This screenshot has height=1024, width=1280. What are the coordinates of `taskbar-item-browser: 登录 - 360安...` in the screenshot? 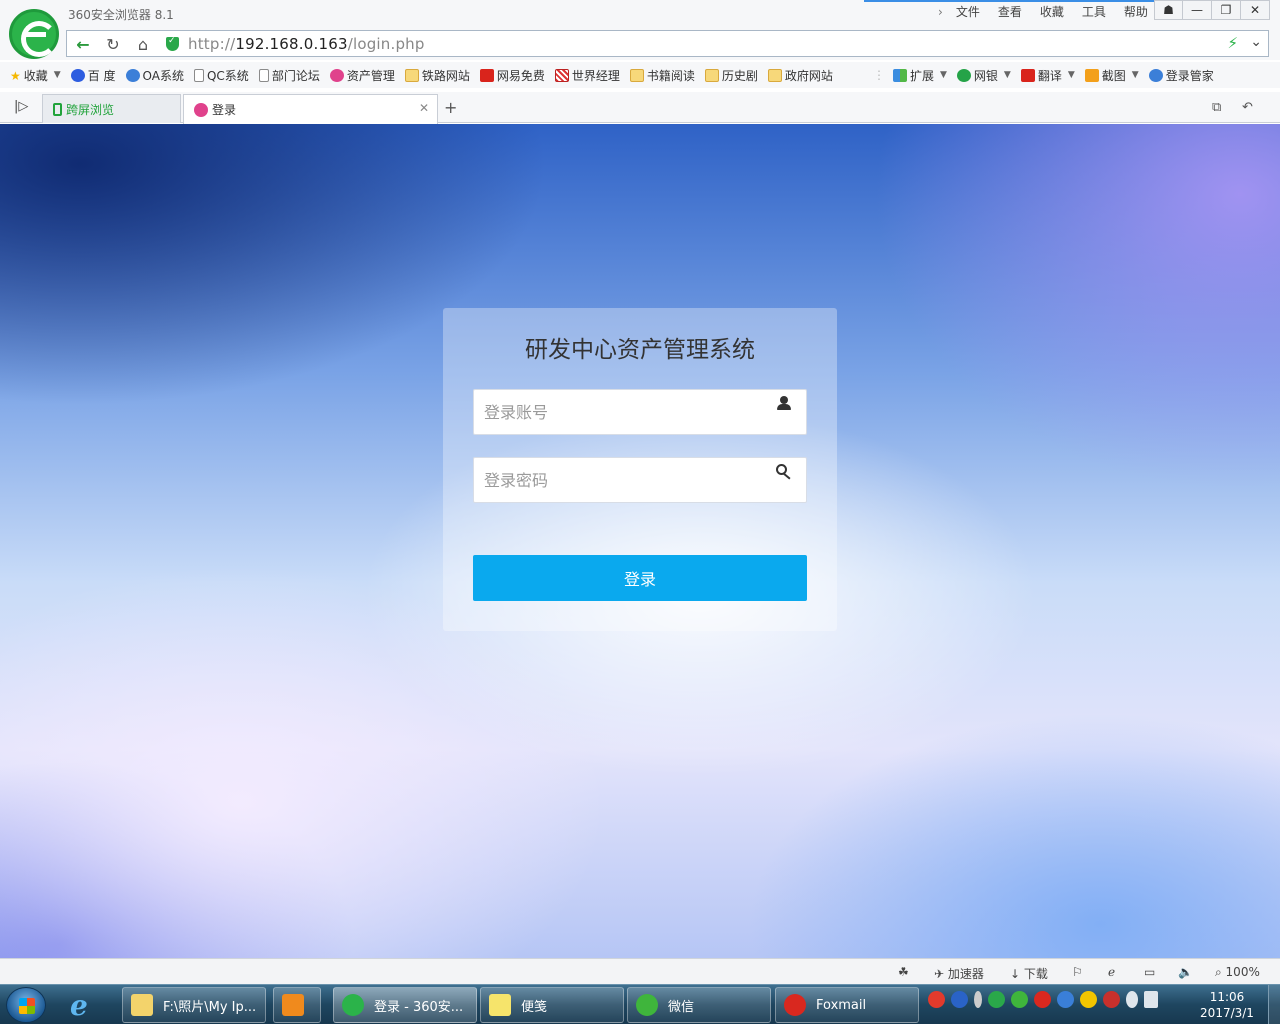 It's located at (405, 1005).